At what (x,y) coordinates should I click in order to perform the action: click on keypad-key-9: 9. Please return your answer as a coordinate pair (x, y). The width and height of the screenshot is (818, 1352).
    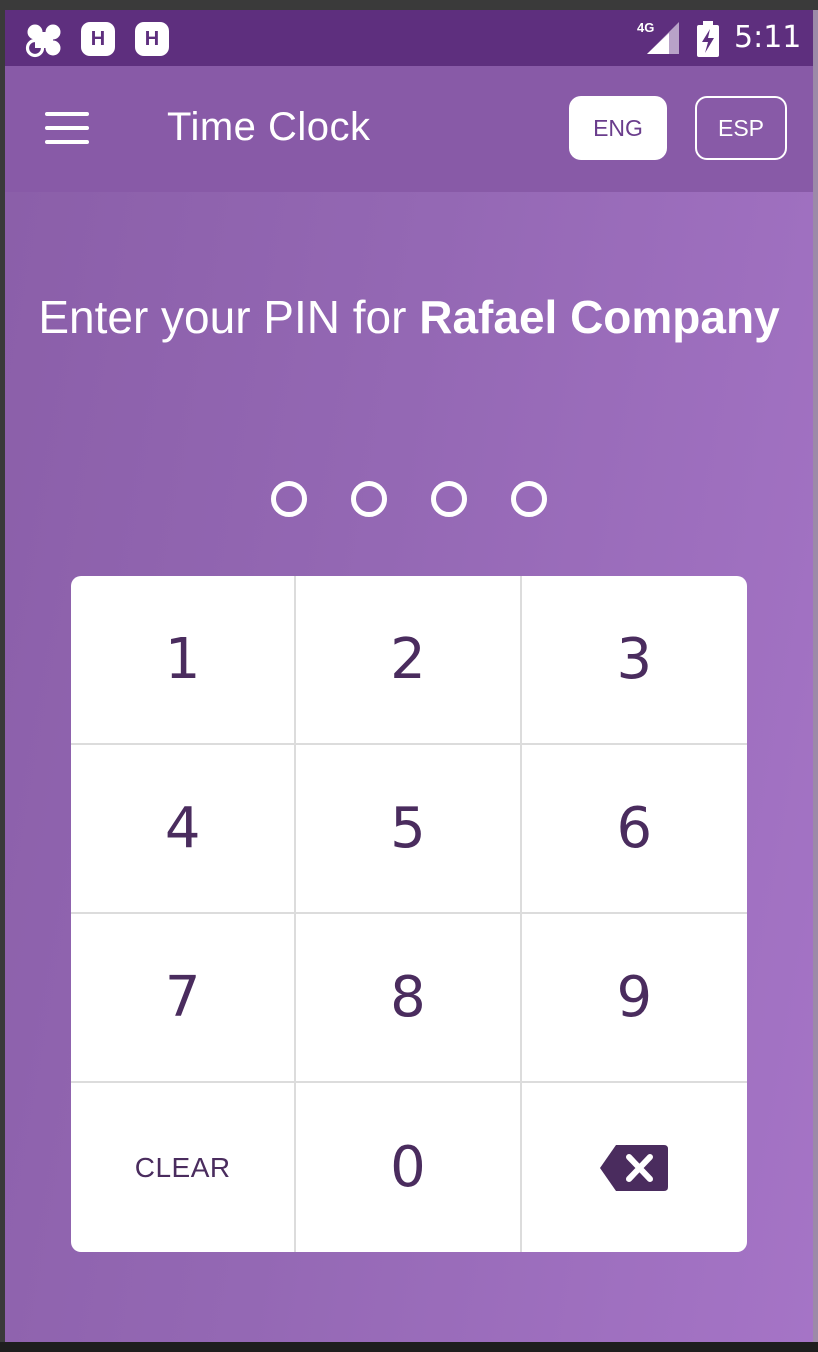
    Looking at the image, I should click on (634, 998).